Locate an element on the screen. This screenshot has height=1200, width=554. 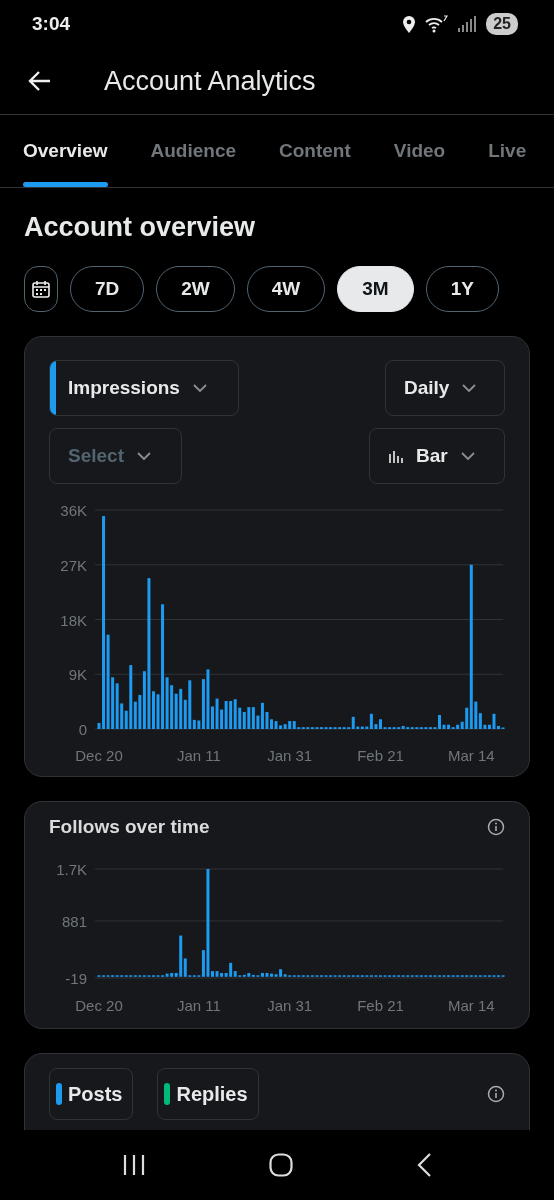
back-arrow-icon is located at coordinates (40, 81).